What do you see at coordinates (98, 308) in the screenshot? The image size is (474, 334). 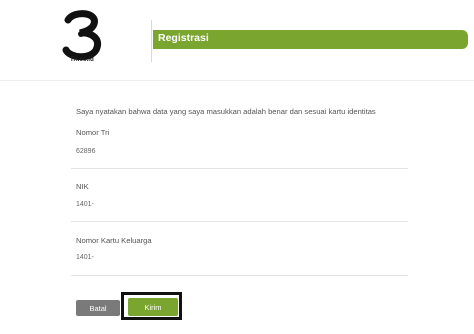 I see `cancel-button: Batal` at bounding box center [98, 308].